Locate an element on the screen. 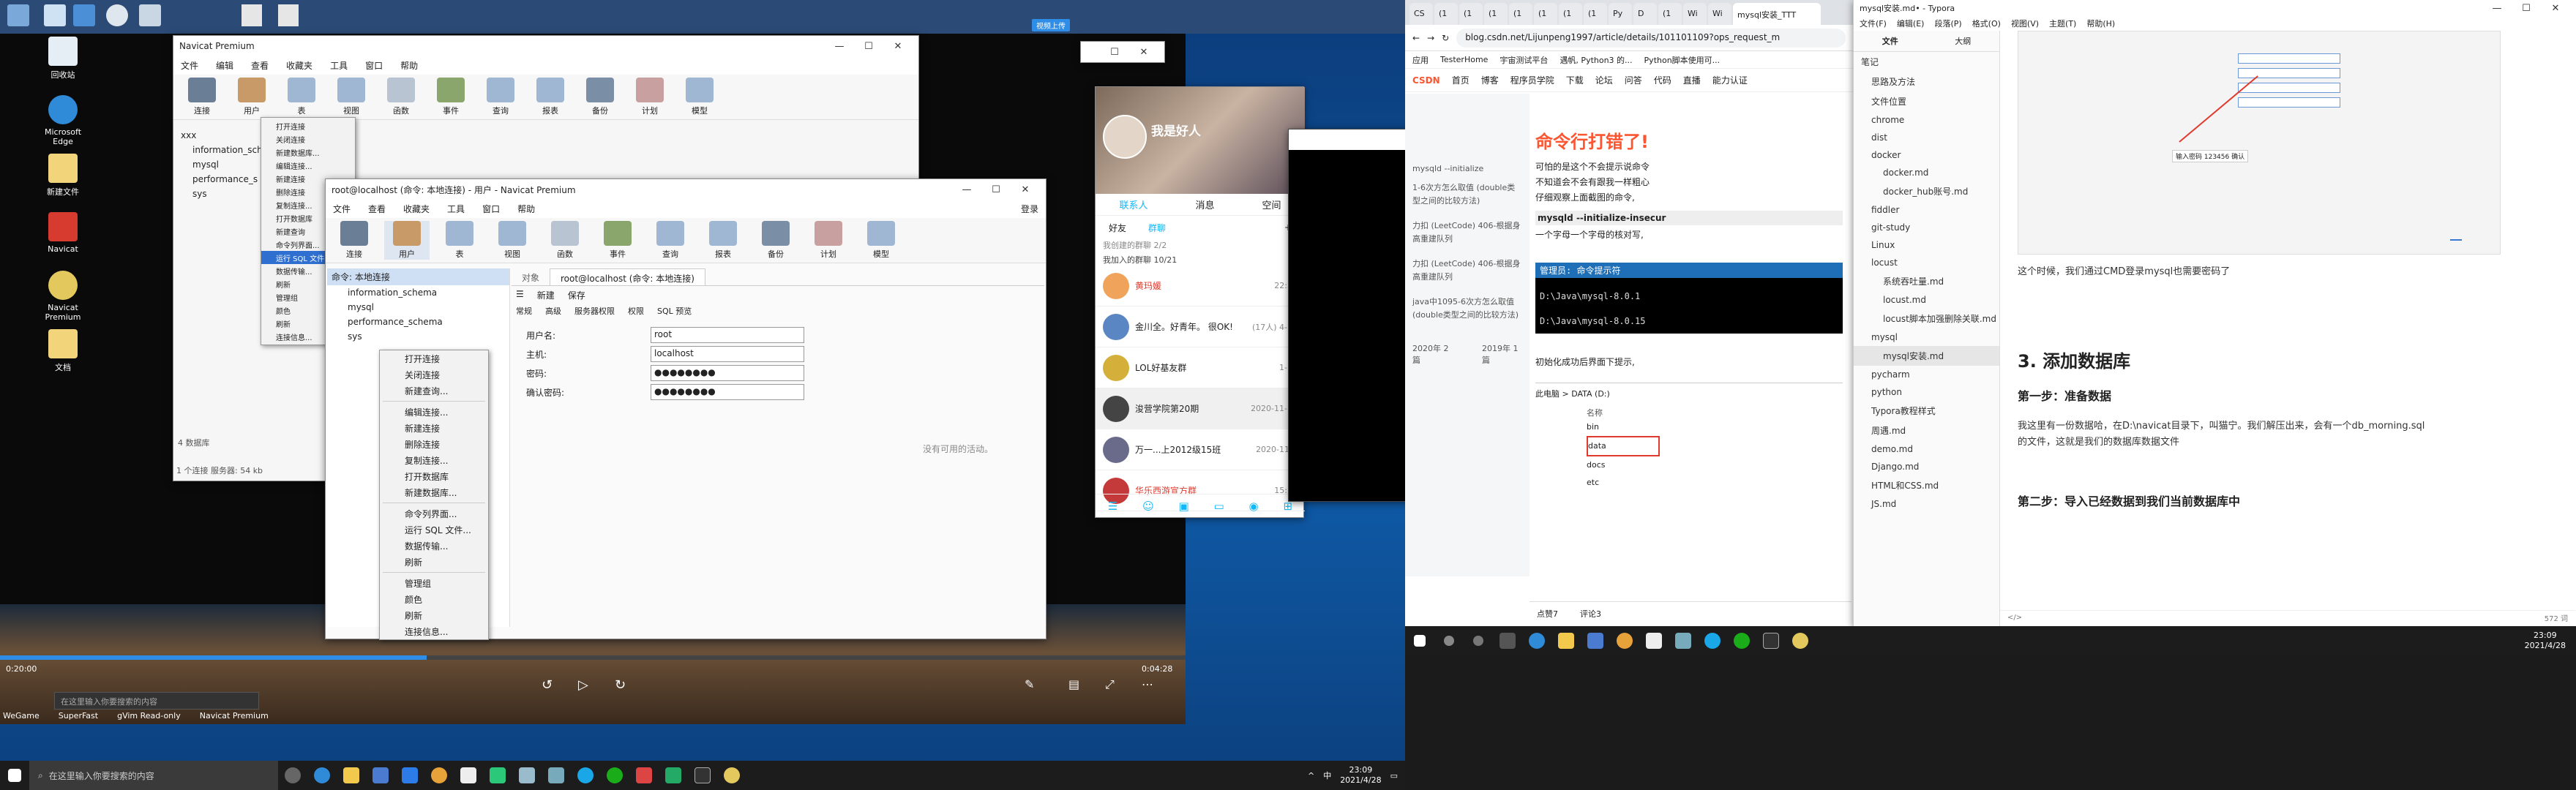  reload-icon: ↻ is located at coordinates (1445, 38).